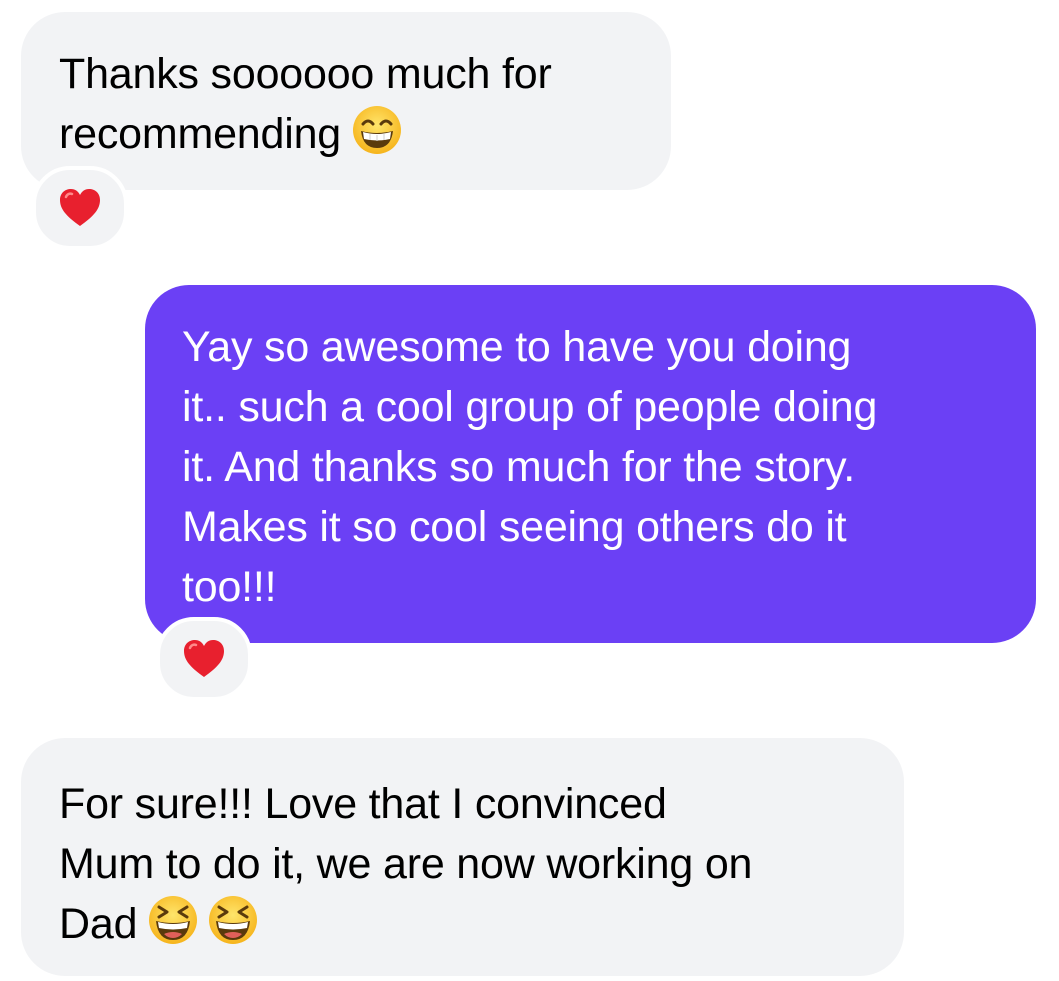 This screenshot has height=981, width=1059. I want to click on grinning-face-with-smiling-eyes-icon, so click(377, 130).